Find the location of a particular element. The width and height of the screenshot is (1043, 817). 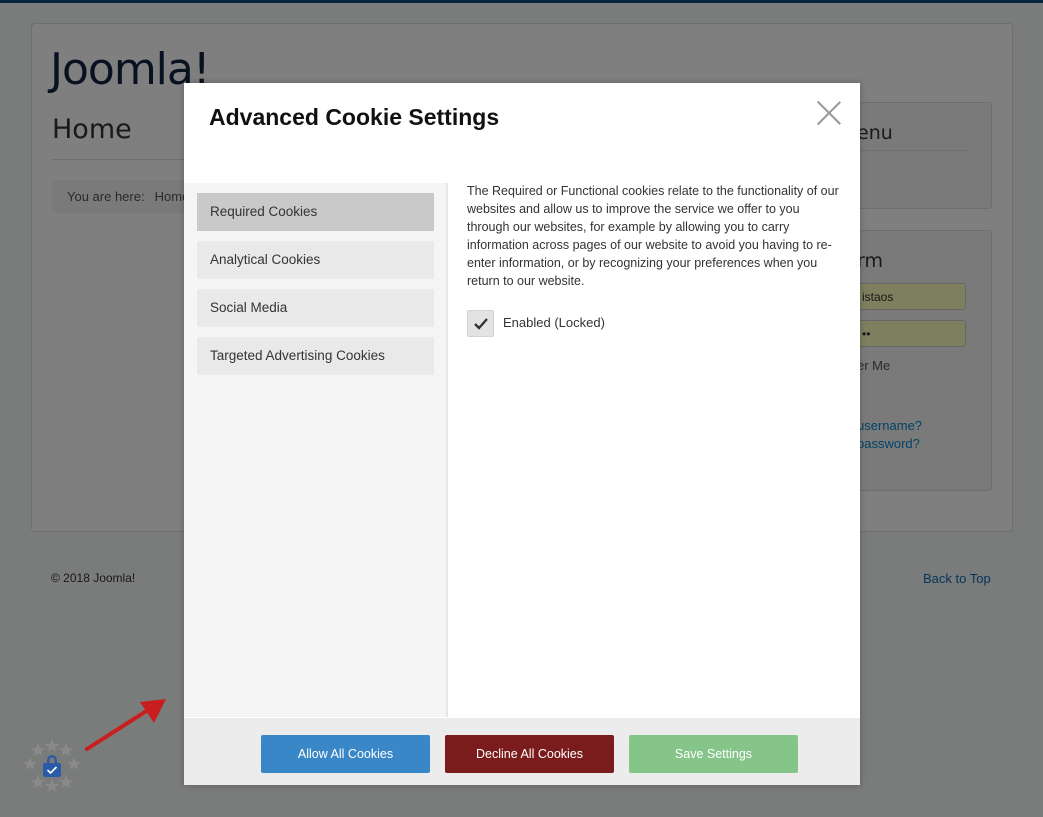

enabled-label: Enabled (Locked) is located at coordinates (554, 322).